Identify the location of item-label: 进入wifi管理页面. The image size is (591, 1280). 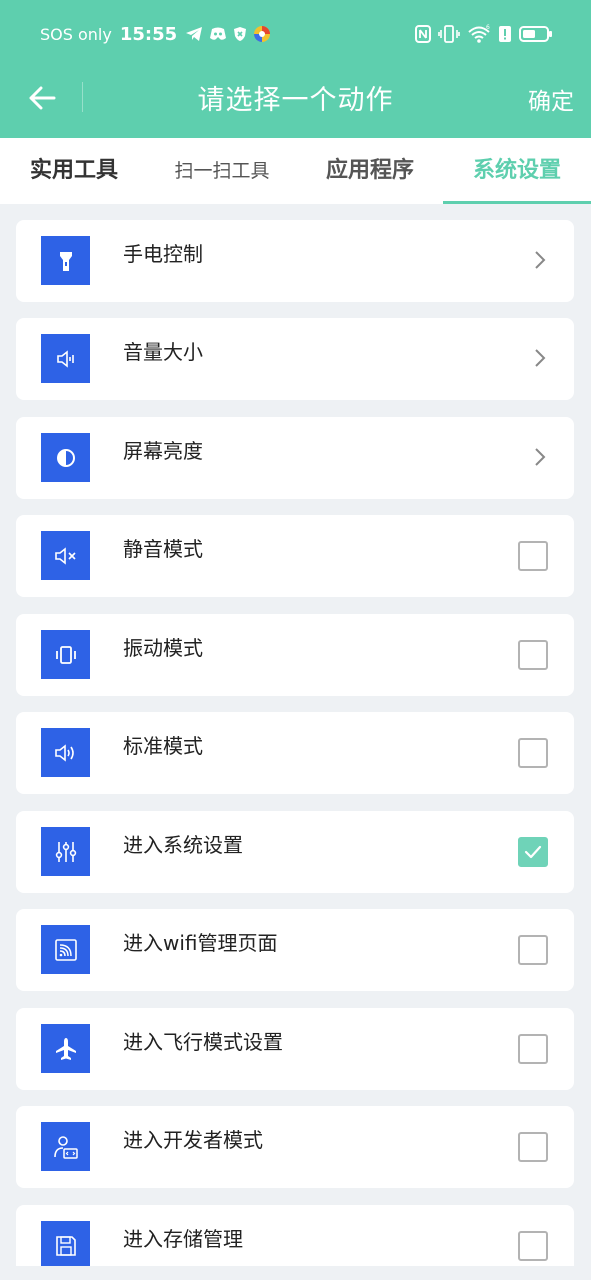
(200, 943).